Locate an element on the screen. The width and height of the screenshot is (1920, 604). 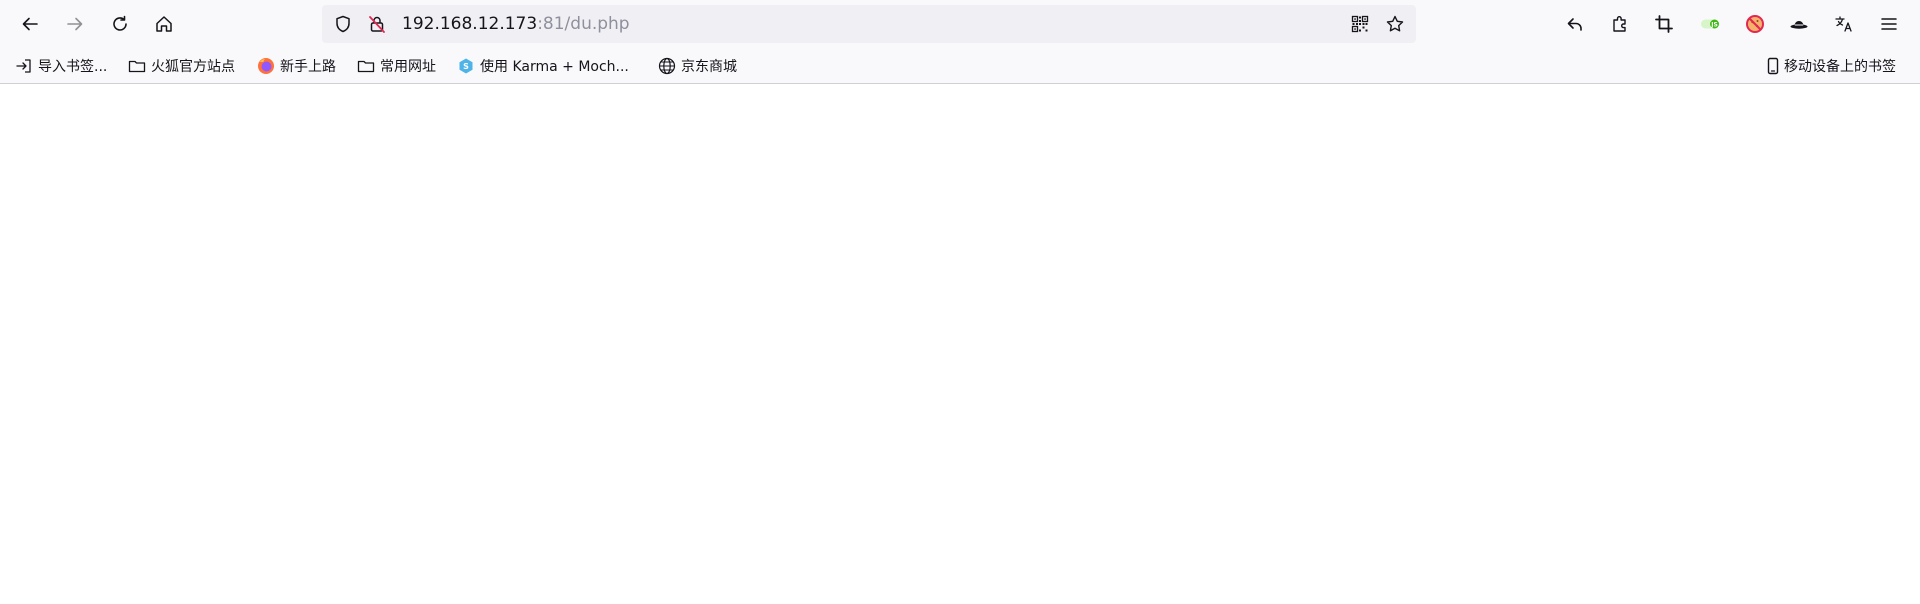
star-icon is located at coordinates (1395, 24).